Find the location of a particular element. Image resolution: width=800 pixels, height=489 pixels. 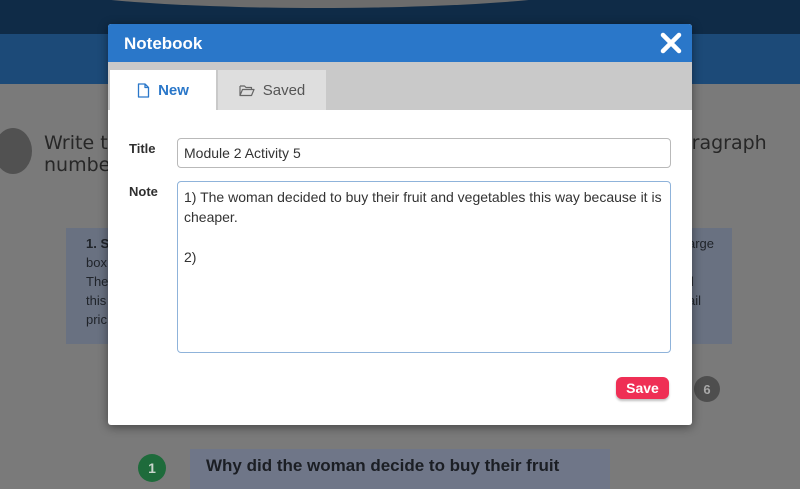

close-icon is located at coordinates (671, 43).